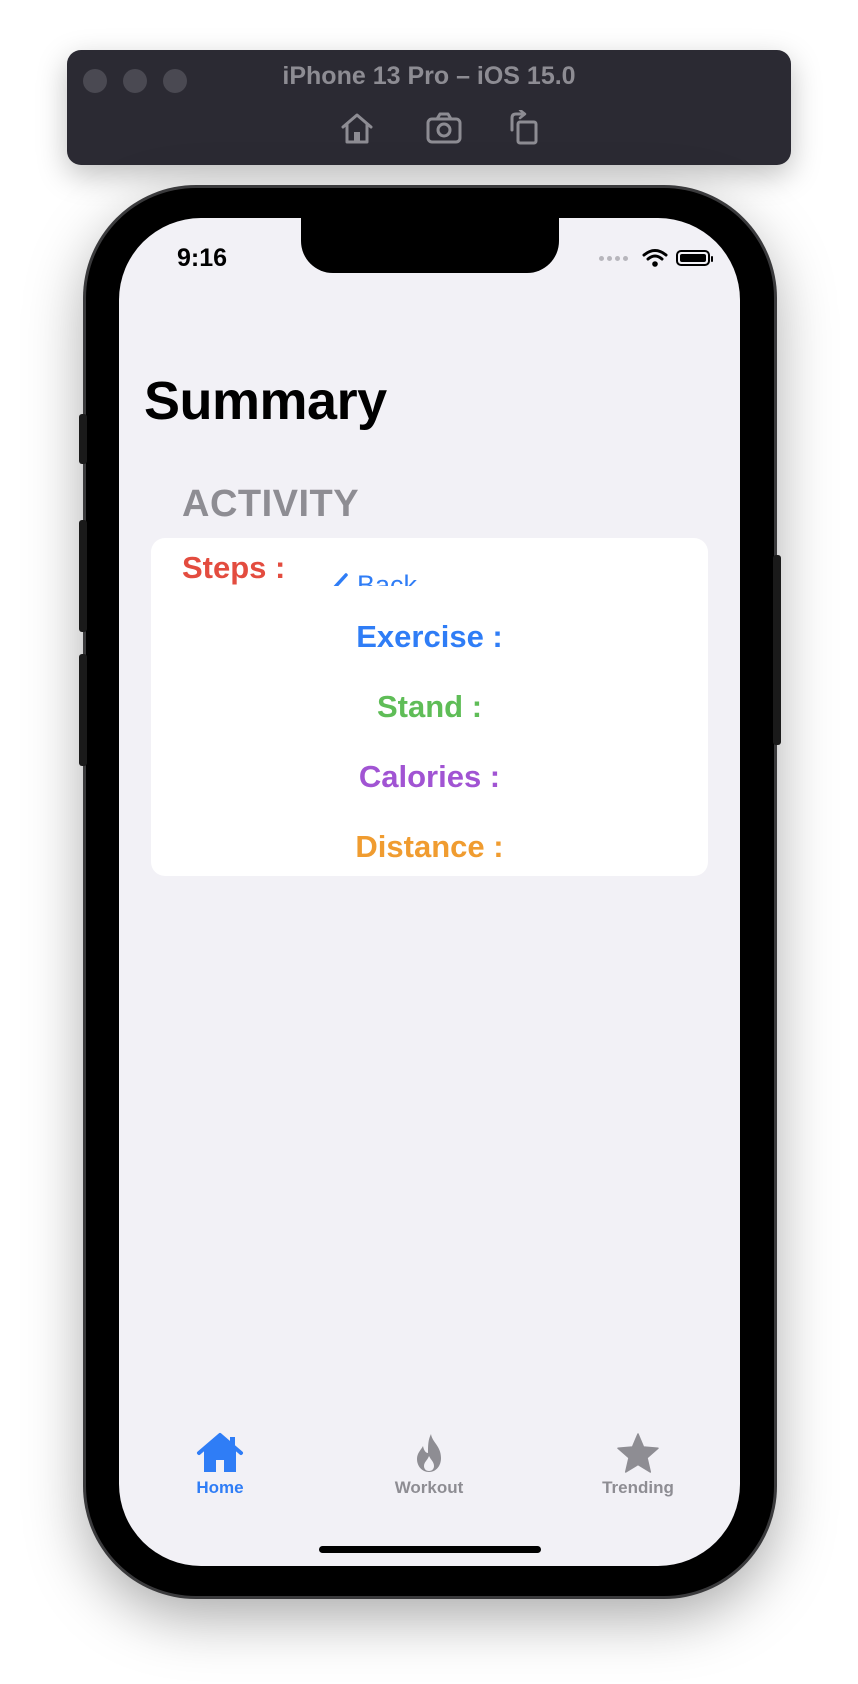 This screenshot has width=858, height=1684. What do you see at coordinates (387, 578) in the screenshot?
I see `back-label: Back` at bounding box center [387, 578].